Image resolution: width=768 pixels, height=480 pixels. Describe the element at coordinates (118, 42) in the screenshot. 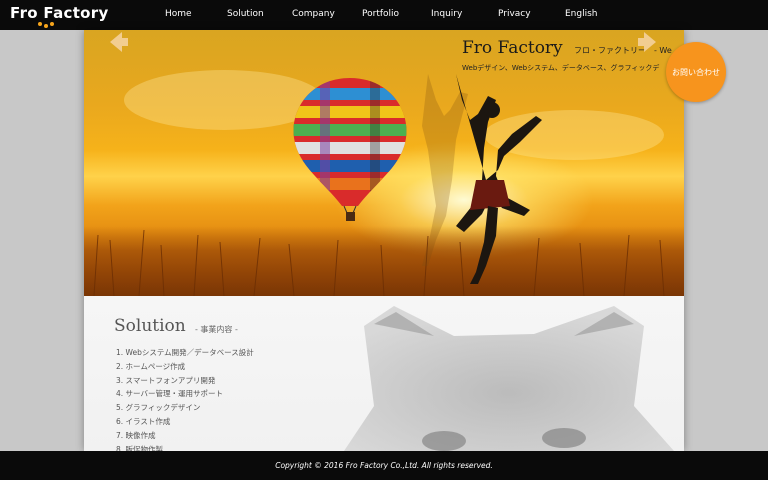

I see `chevron-left-icon` at that location.